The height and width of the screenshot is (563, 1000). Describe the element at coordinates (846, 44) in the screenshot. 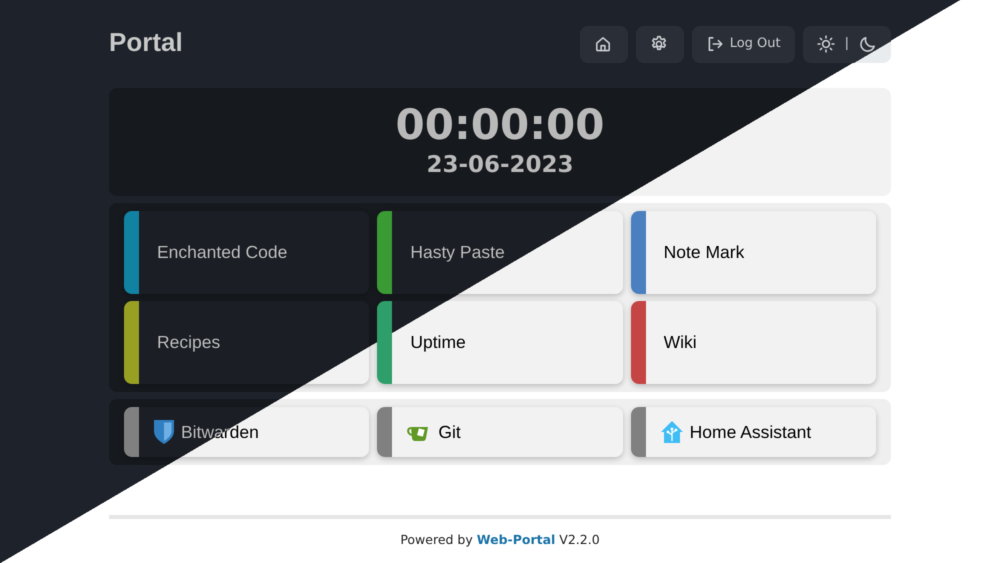

I see `theme-toggle: |` at that location.